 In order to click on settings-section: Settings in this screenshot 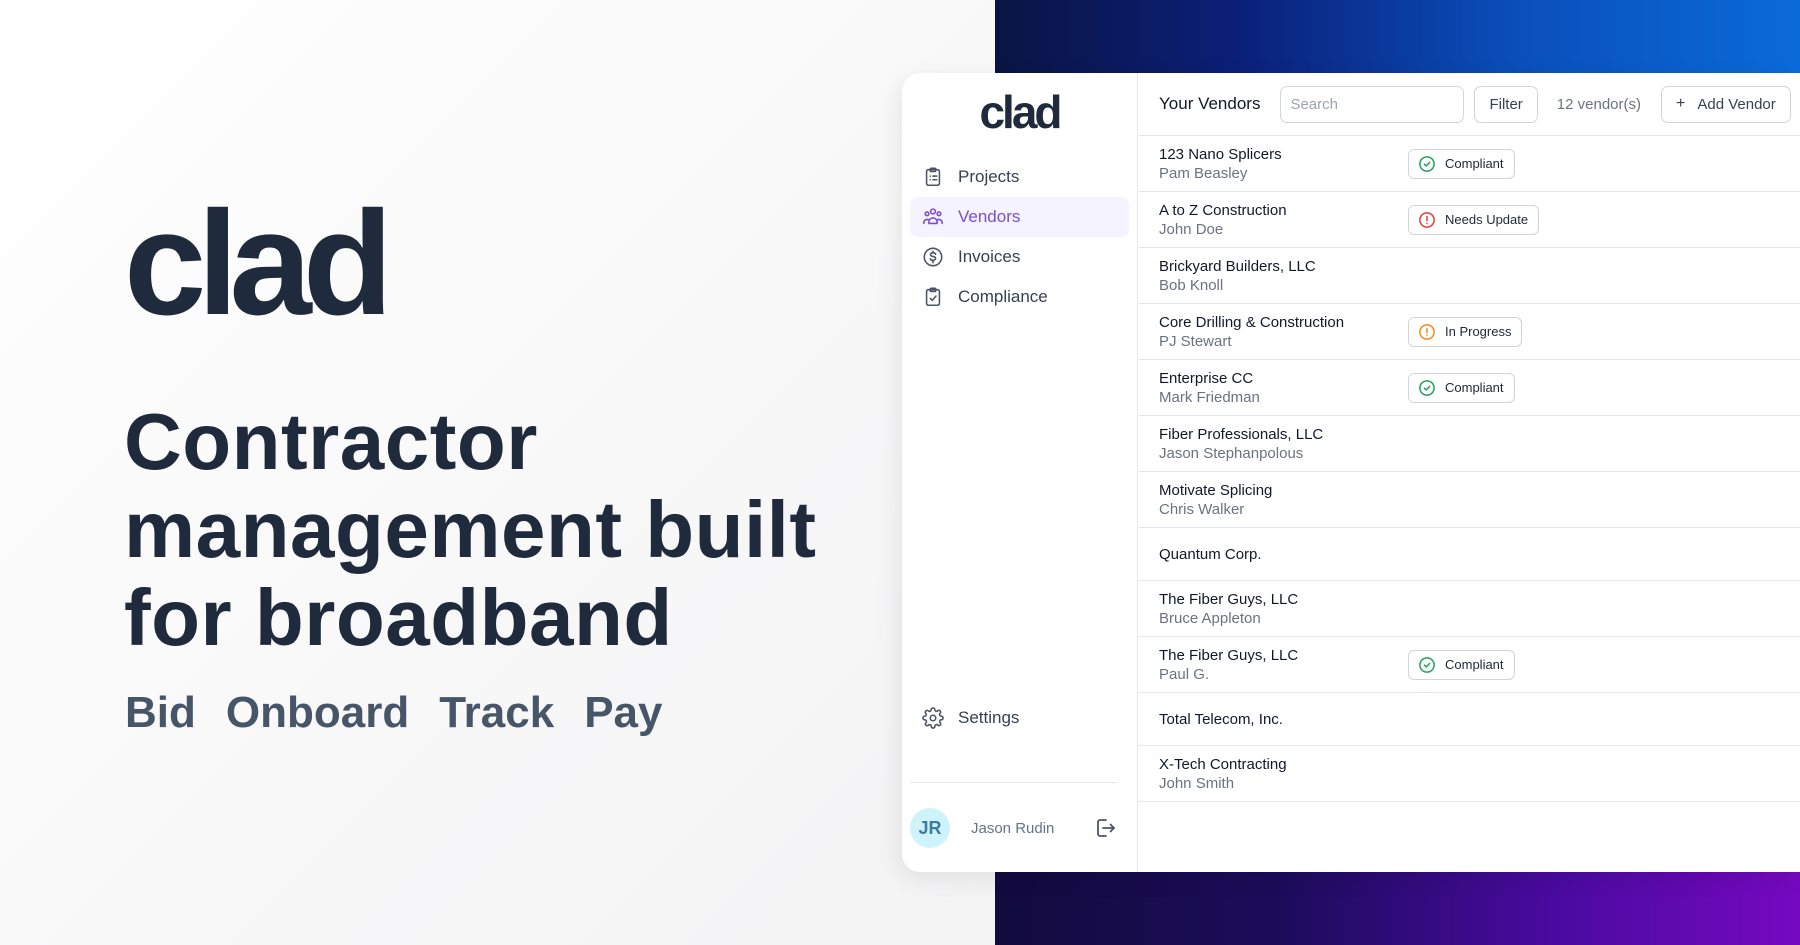, I will do `click(1019, 718)`.